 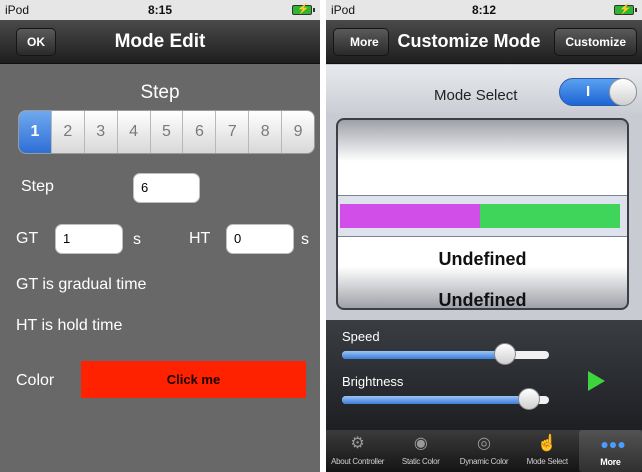 I want to click on step-segment-5: 5, so click(x=167, y=132).